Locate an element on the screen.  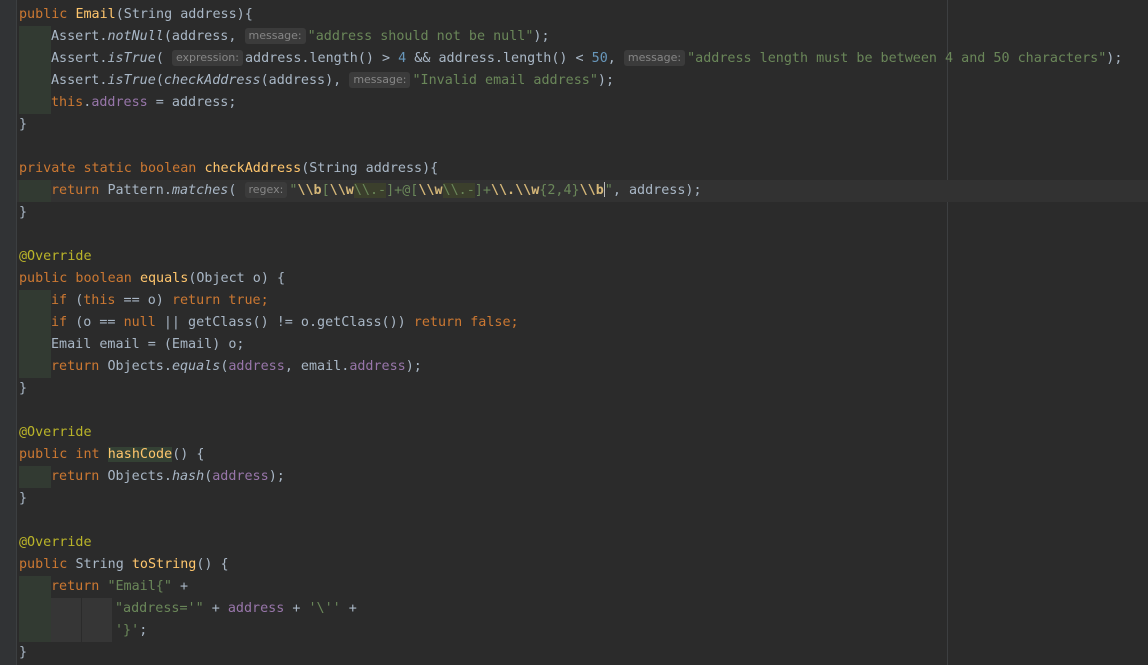
string-literal: '}' is located at coordinates (127, 630).